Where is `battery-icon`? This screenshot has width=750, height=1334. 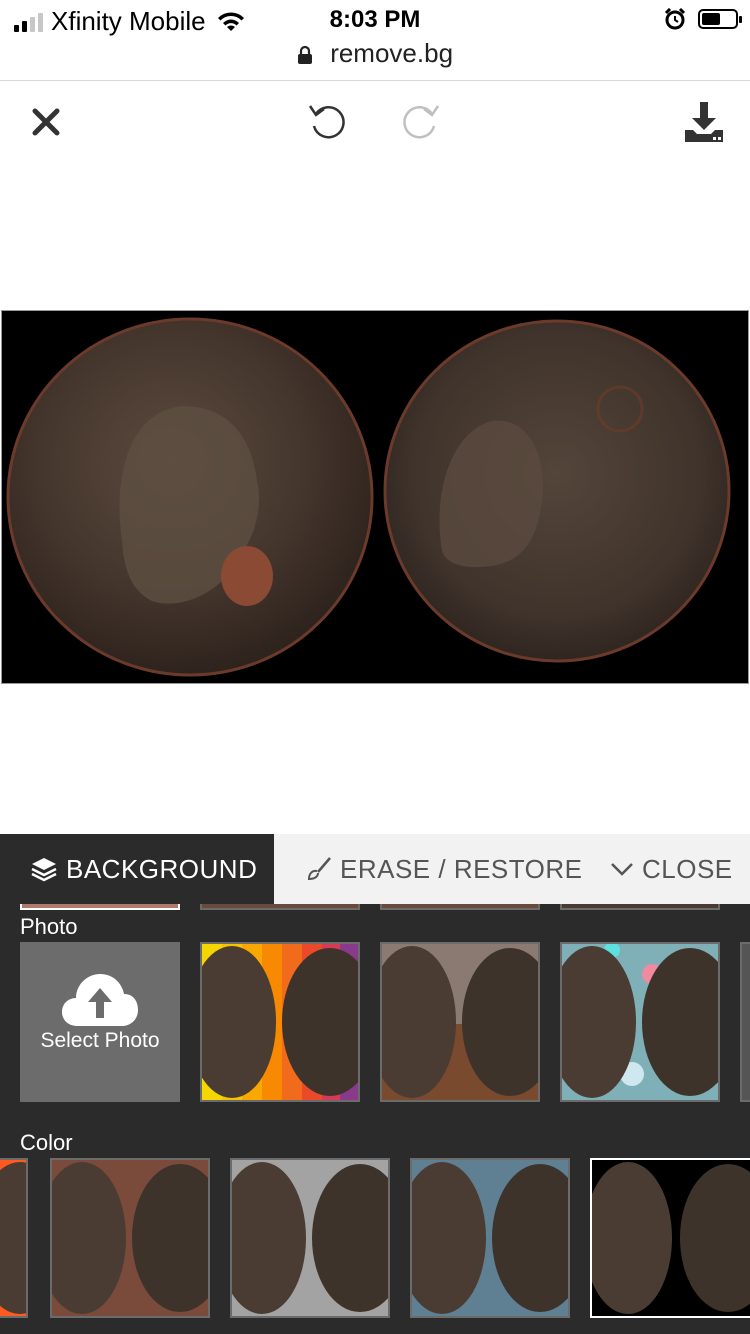
battery-icon is located at coordinates (720, 19).